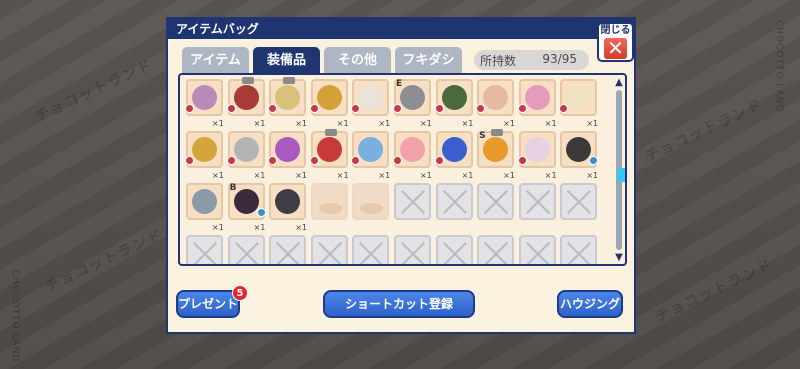  What do you see at coordinates (286, 60) in the screenshot?
I see `tab-equipment: 装備品` at bounding box center [286, 60].